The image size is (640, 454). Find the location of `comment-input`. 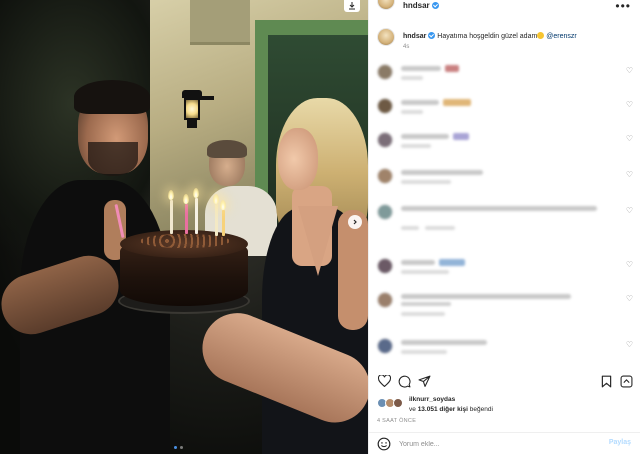

comment-input is located at coordinates (494, 444).